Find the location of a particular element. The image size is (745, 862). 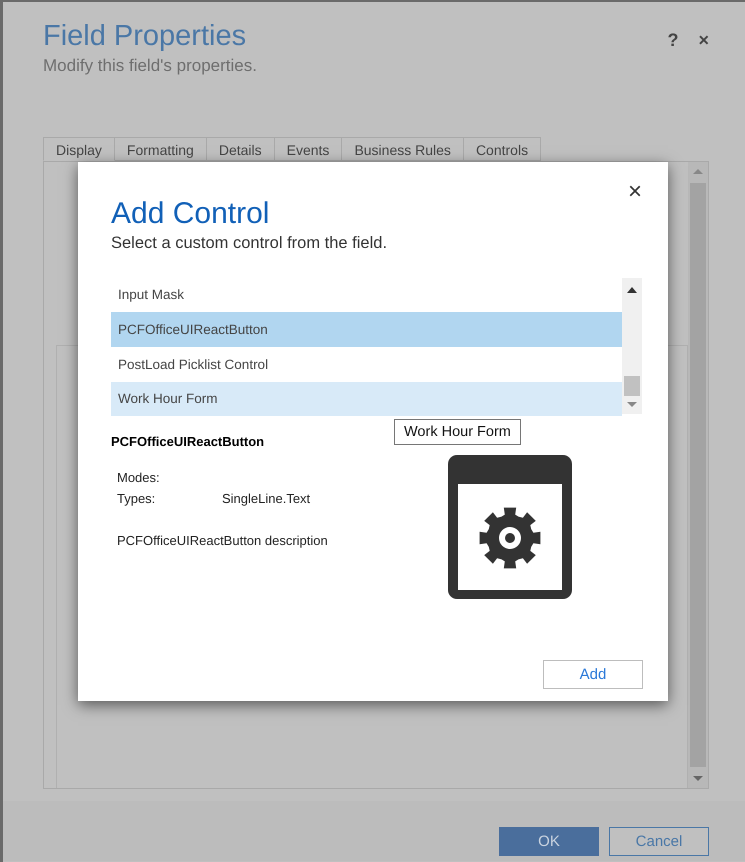

modal-title: Add Control is located at coordinates (190, 214).